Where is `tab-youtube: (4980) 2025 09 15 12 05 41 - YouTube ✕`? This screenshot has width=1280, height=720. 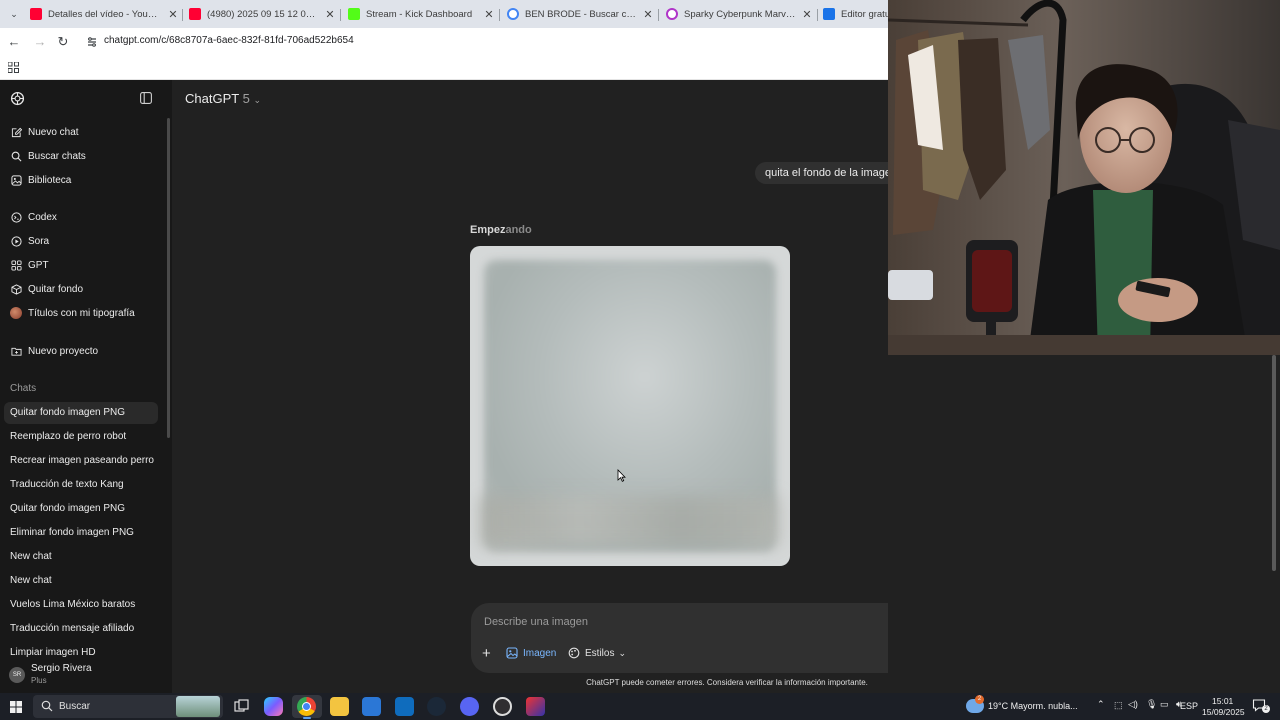 tab-youtube: (4980) 2025 09 15 12 05 41 - YouTube ✕ is located at coordinates (263, 14).